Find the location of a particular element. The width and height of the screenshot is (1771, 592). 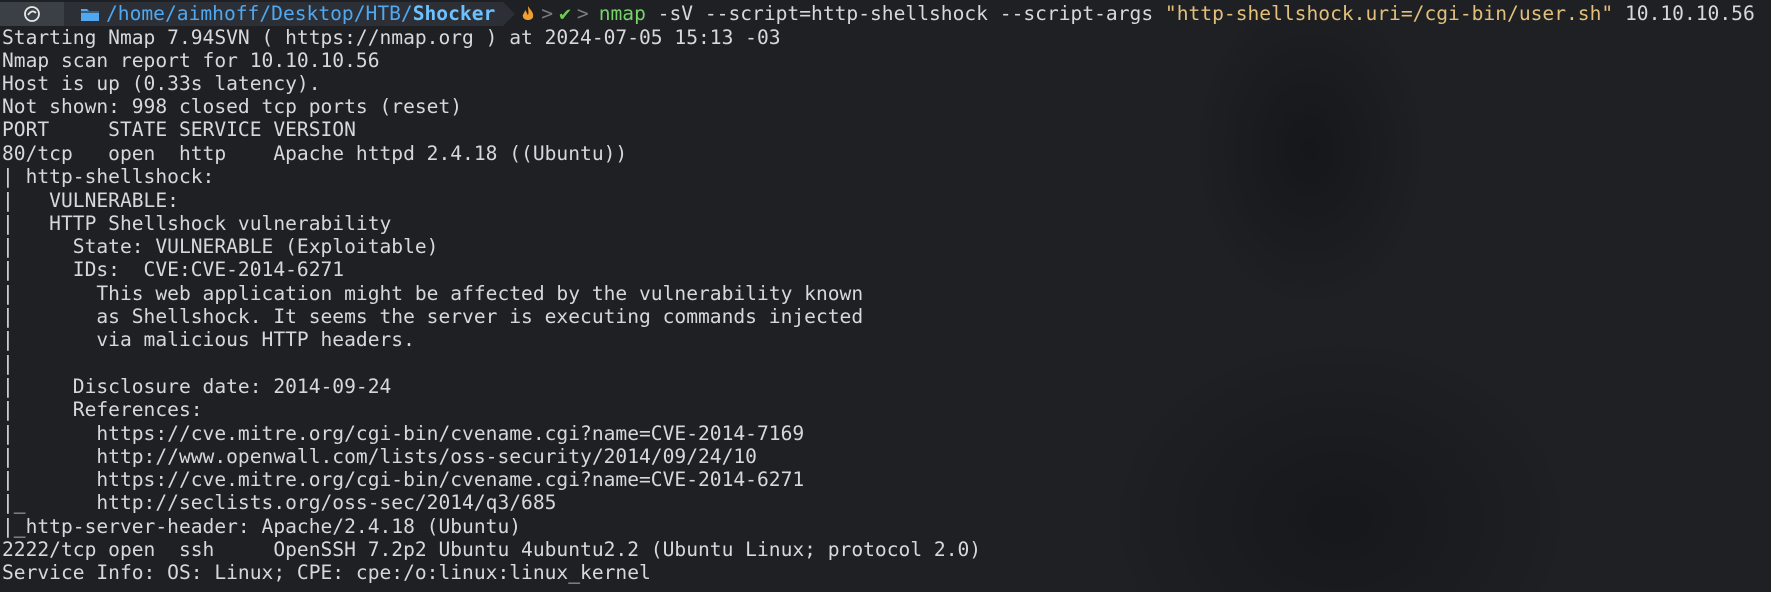

output-line: Host is up (0.33s latency). is located at coordinates (161, 83).